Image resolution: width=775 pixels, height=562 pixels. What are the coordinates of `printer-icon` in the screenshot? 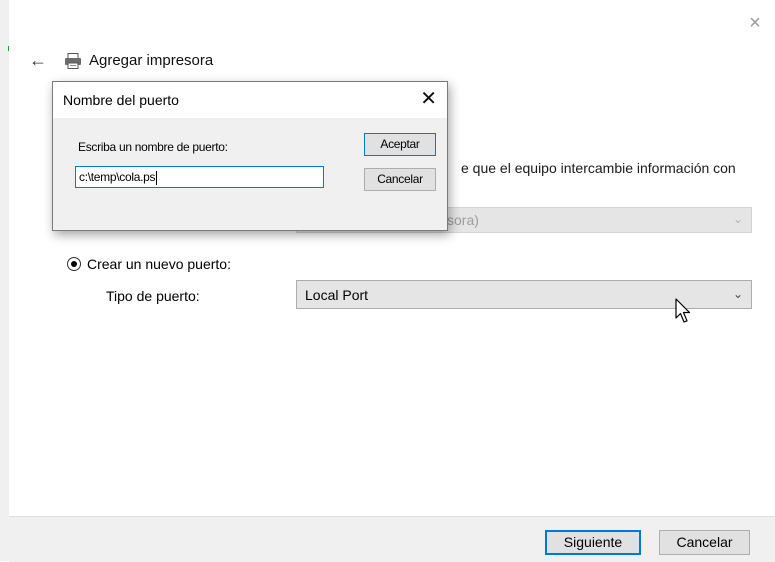 It's located at (73, 61).